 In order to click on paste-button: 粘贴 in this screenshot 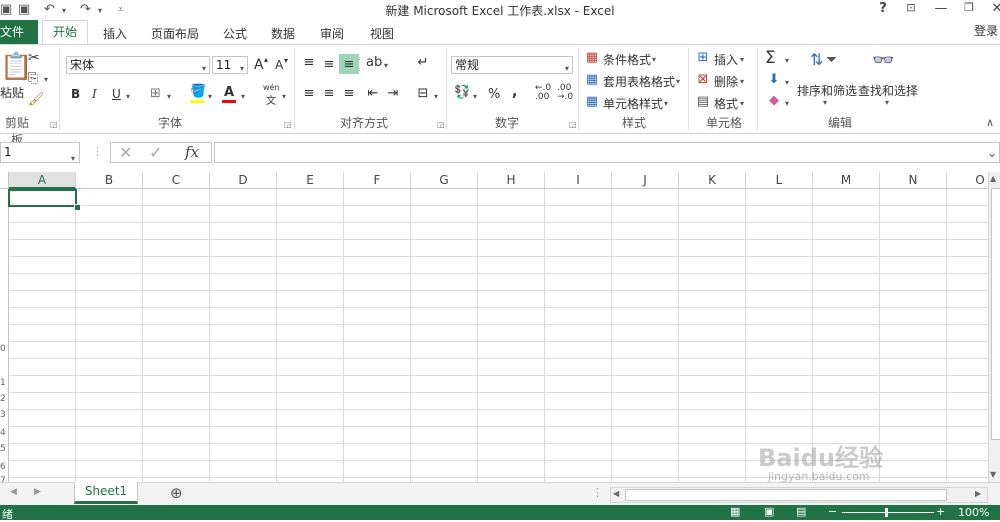, I will do `click(12, 92)`.